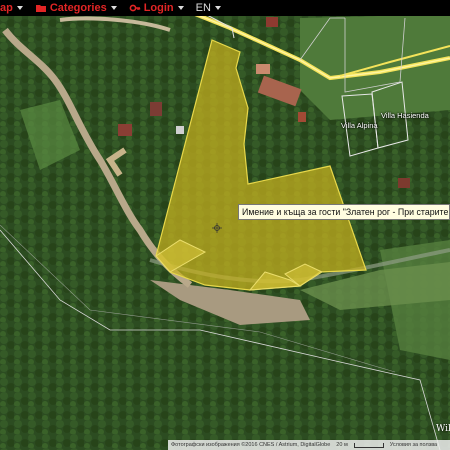 This screenshot has height=450, width=450. I want to click on categories-menu: Categories, so click(78, 8).